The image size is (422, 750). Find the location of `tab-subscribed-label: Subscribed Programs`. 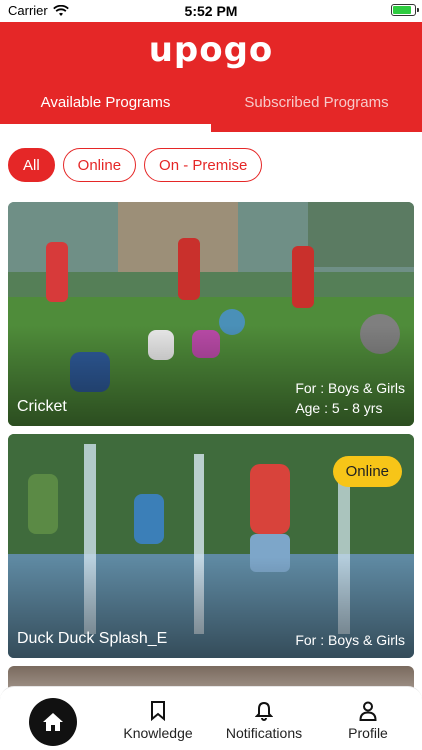

tab-subscribed-label: Subscribed Programs is located at coordinates (316, 102).